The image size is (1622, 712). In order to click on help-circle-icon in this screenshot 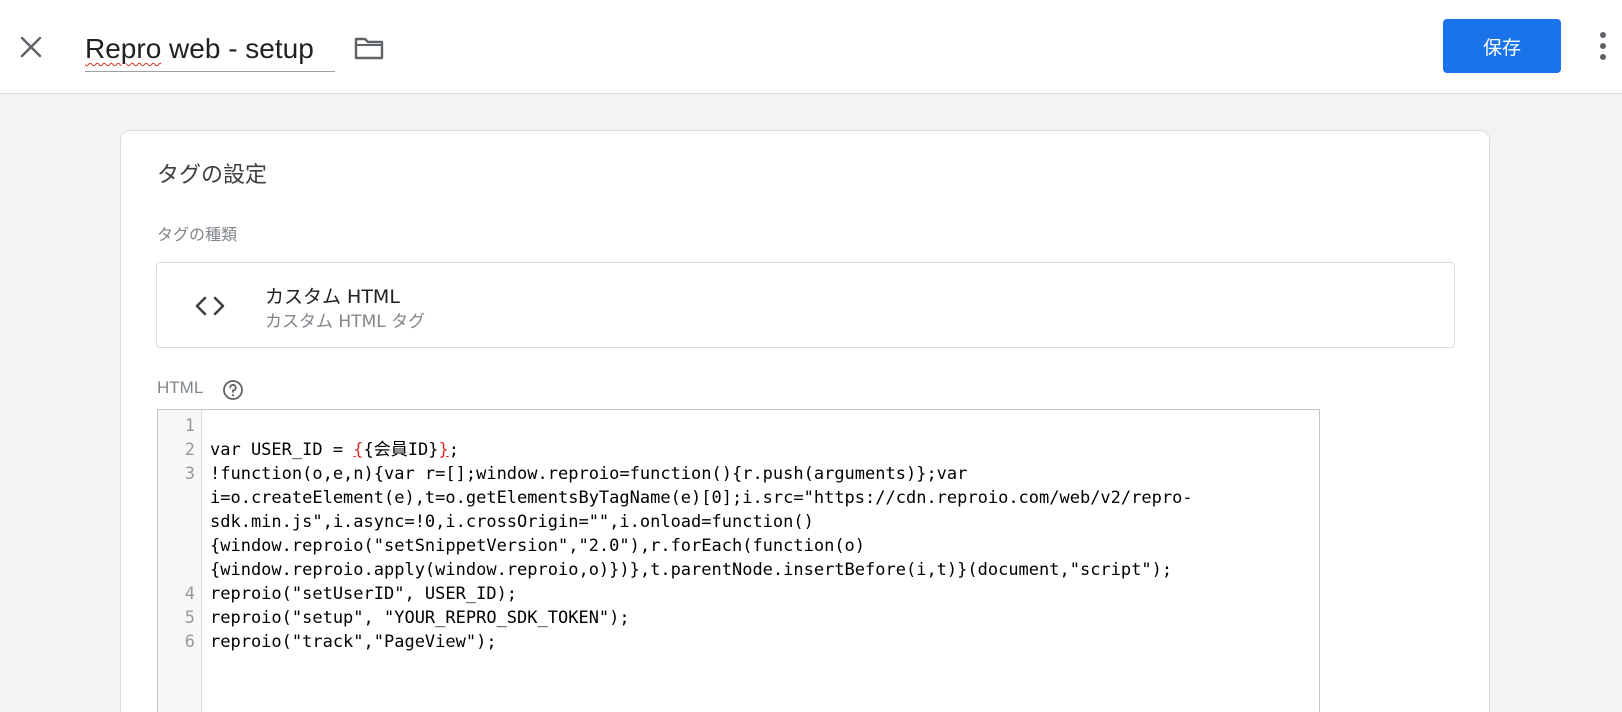, I will do `click(233, 390)`.